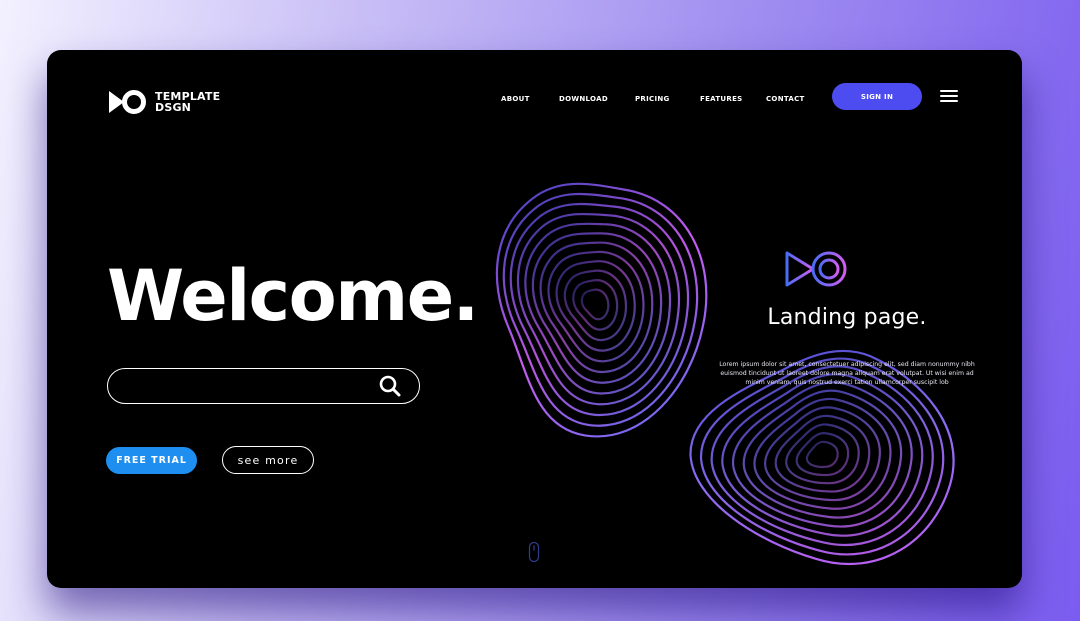  What do you see at coordinates (151, 460) in the screenshot?
I see `free-trial-button: FREE TRIAL` at bounding box center [151, 460].